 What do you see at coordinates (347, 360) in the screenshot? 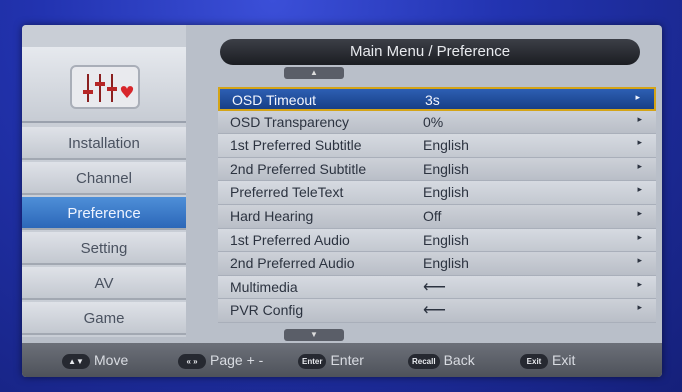
I see `help-enter-label: Enter` at bounding box center [347, 360].